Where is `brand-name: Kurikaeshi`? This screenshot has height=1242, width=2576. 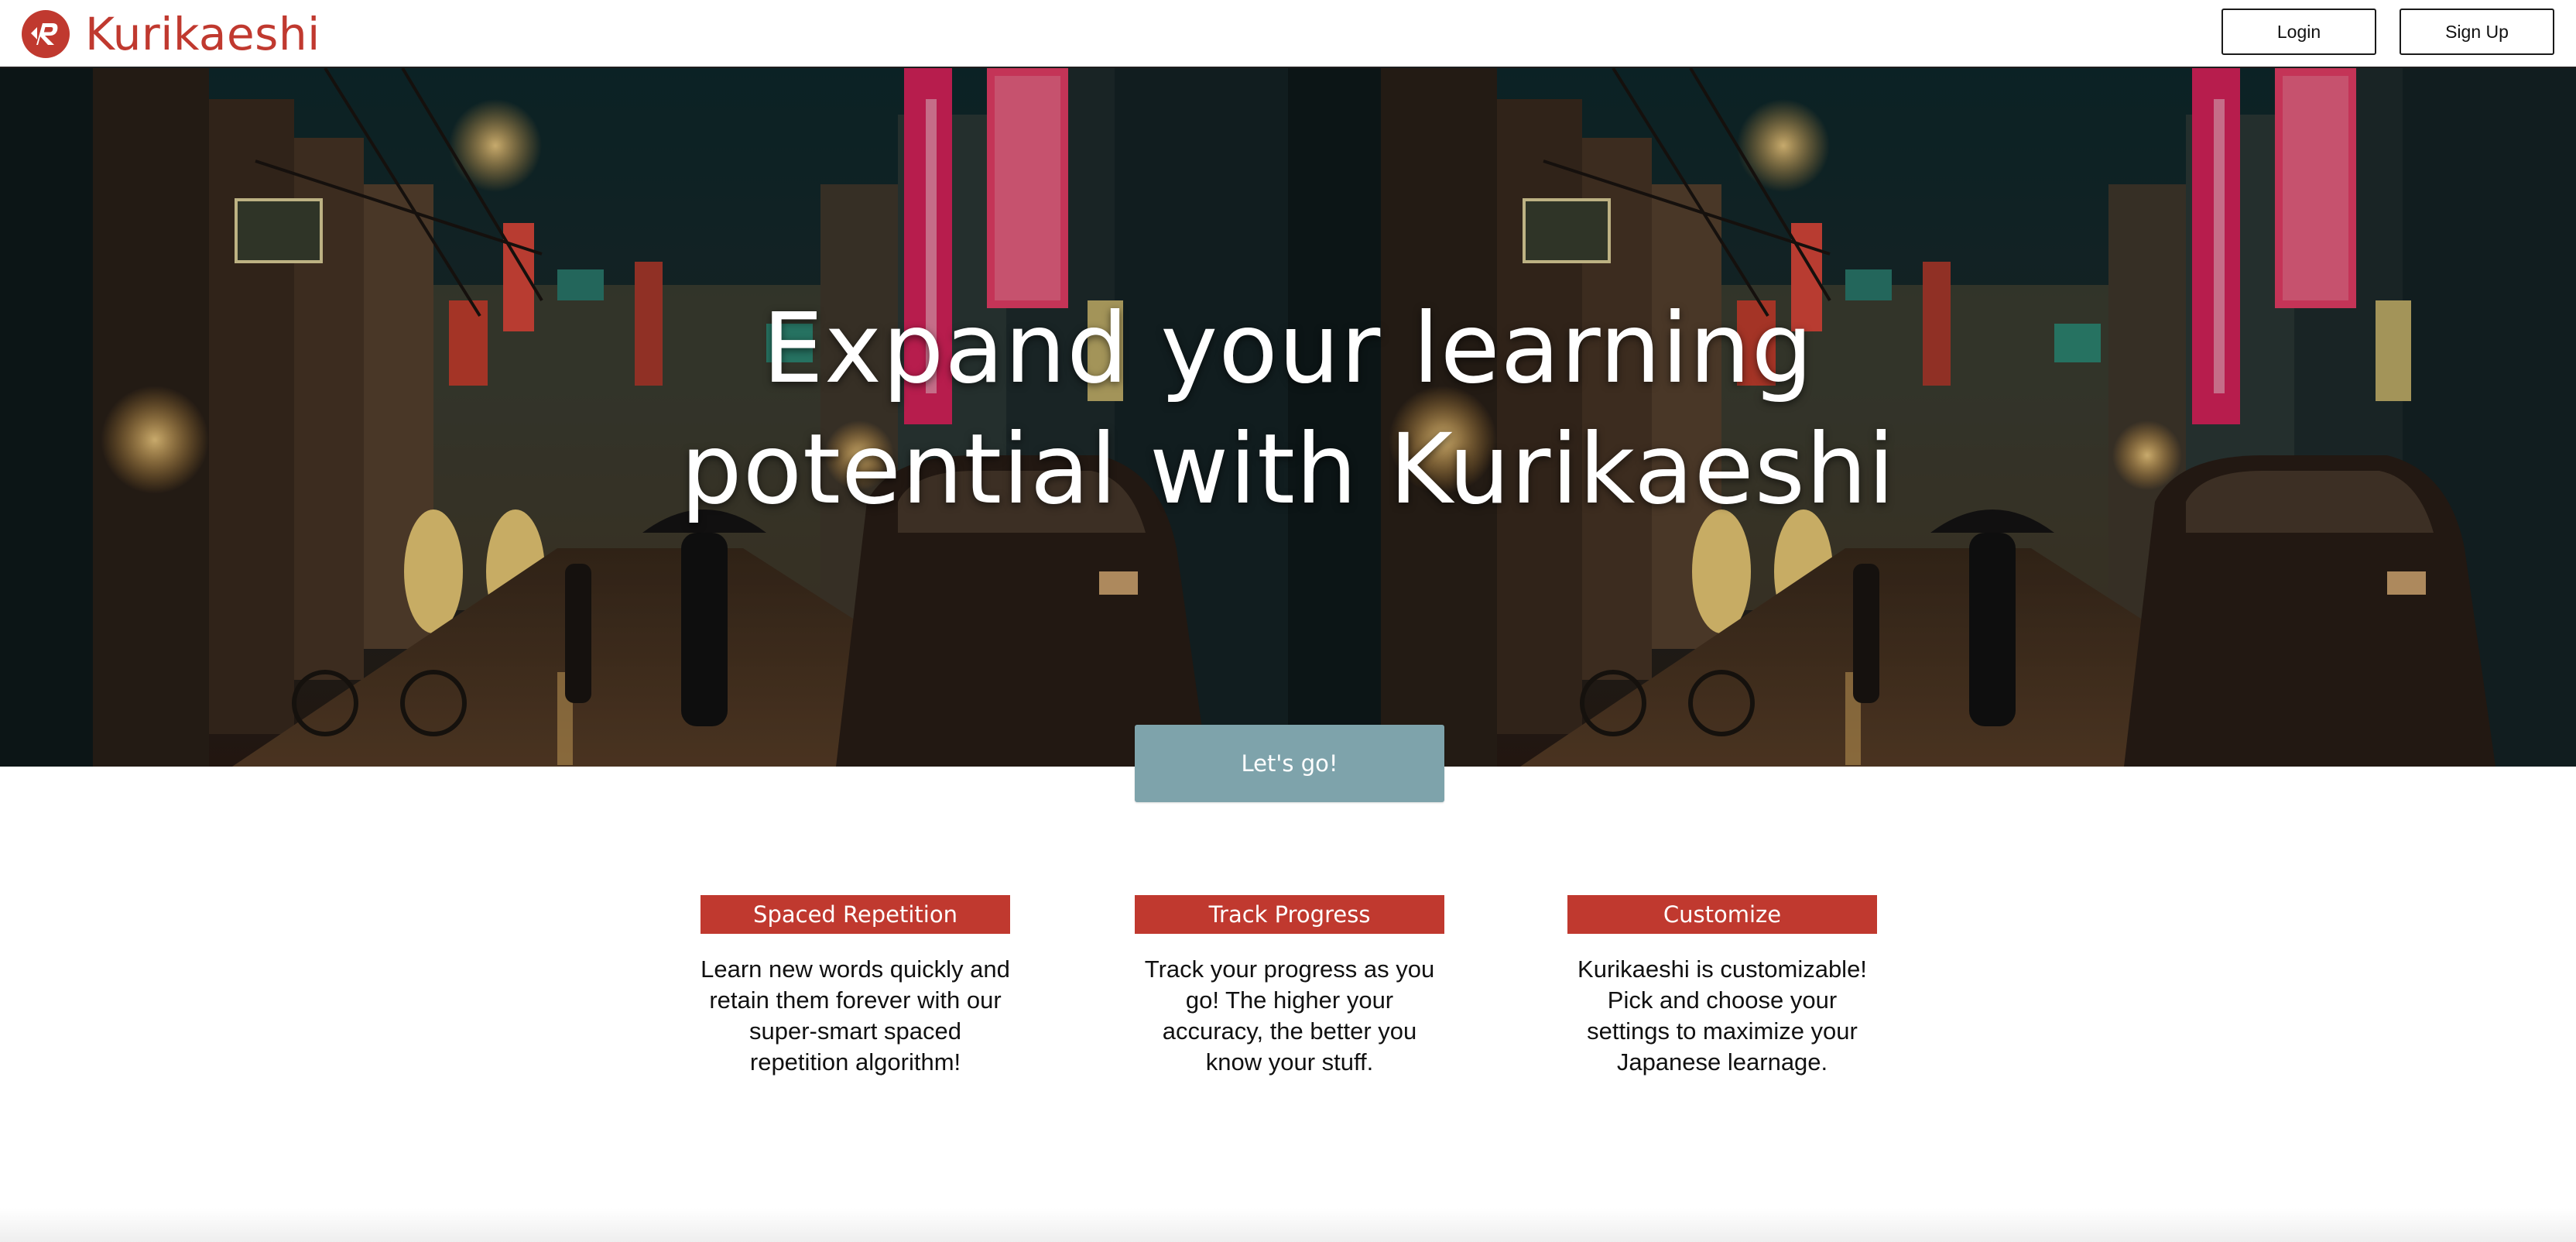
brand-name: Kurikaeshi is located at coordinates (202, 34).